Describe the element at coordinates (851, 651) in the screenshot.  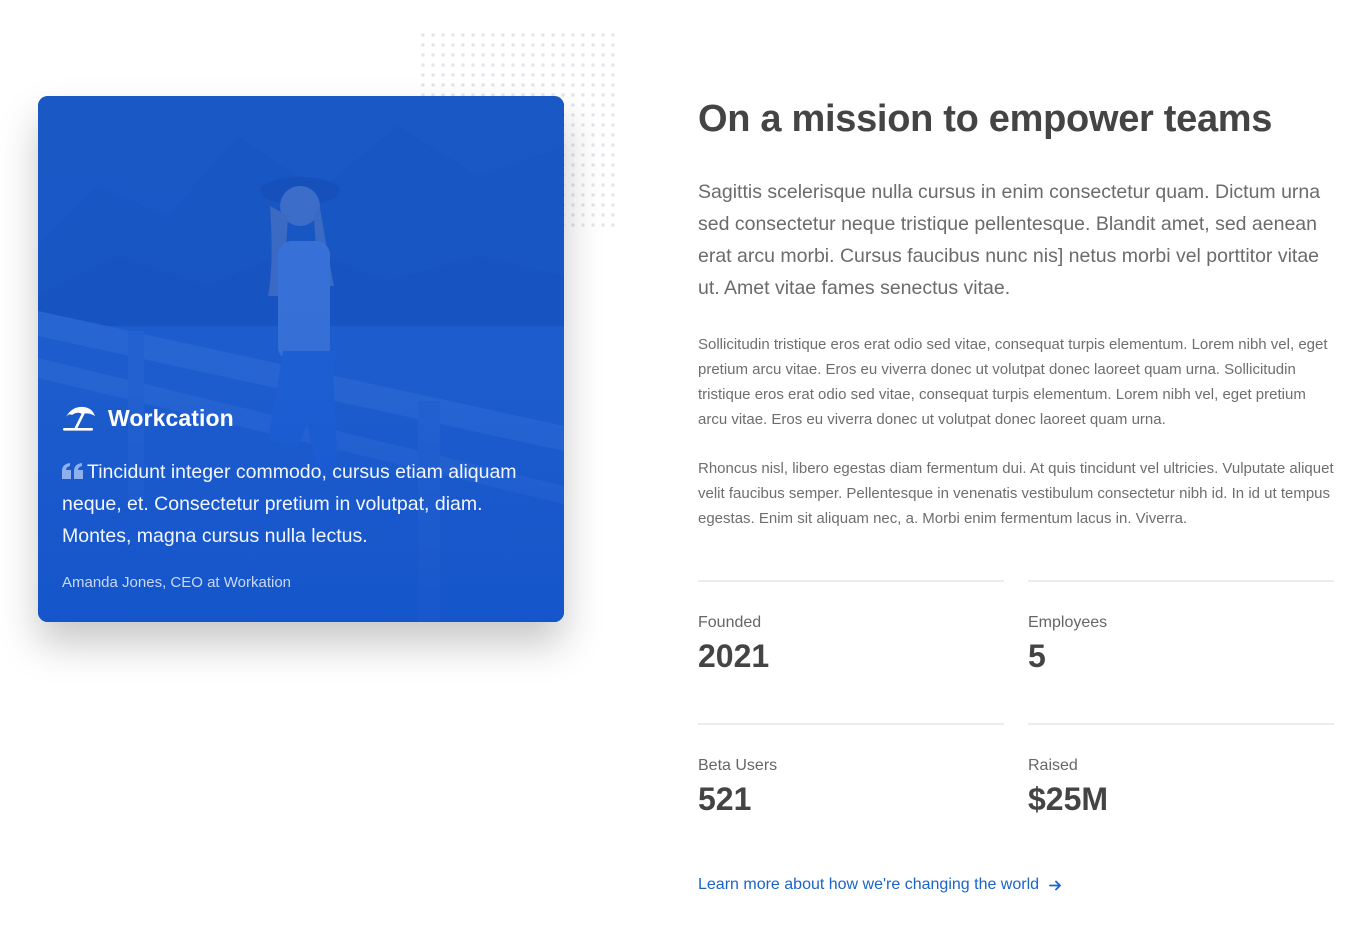
I see `stat-founded: Founded 2021` at that location.